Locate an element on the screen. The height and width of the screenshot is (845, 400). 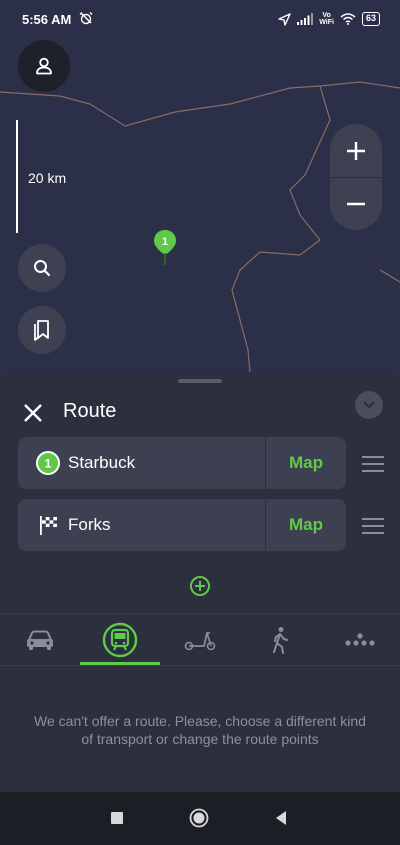
zoom-out-button is located at coordinates (356, 203).